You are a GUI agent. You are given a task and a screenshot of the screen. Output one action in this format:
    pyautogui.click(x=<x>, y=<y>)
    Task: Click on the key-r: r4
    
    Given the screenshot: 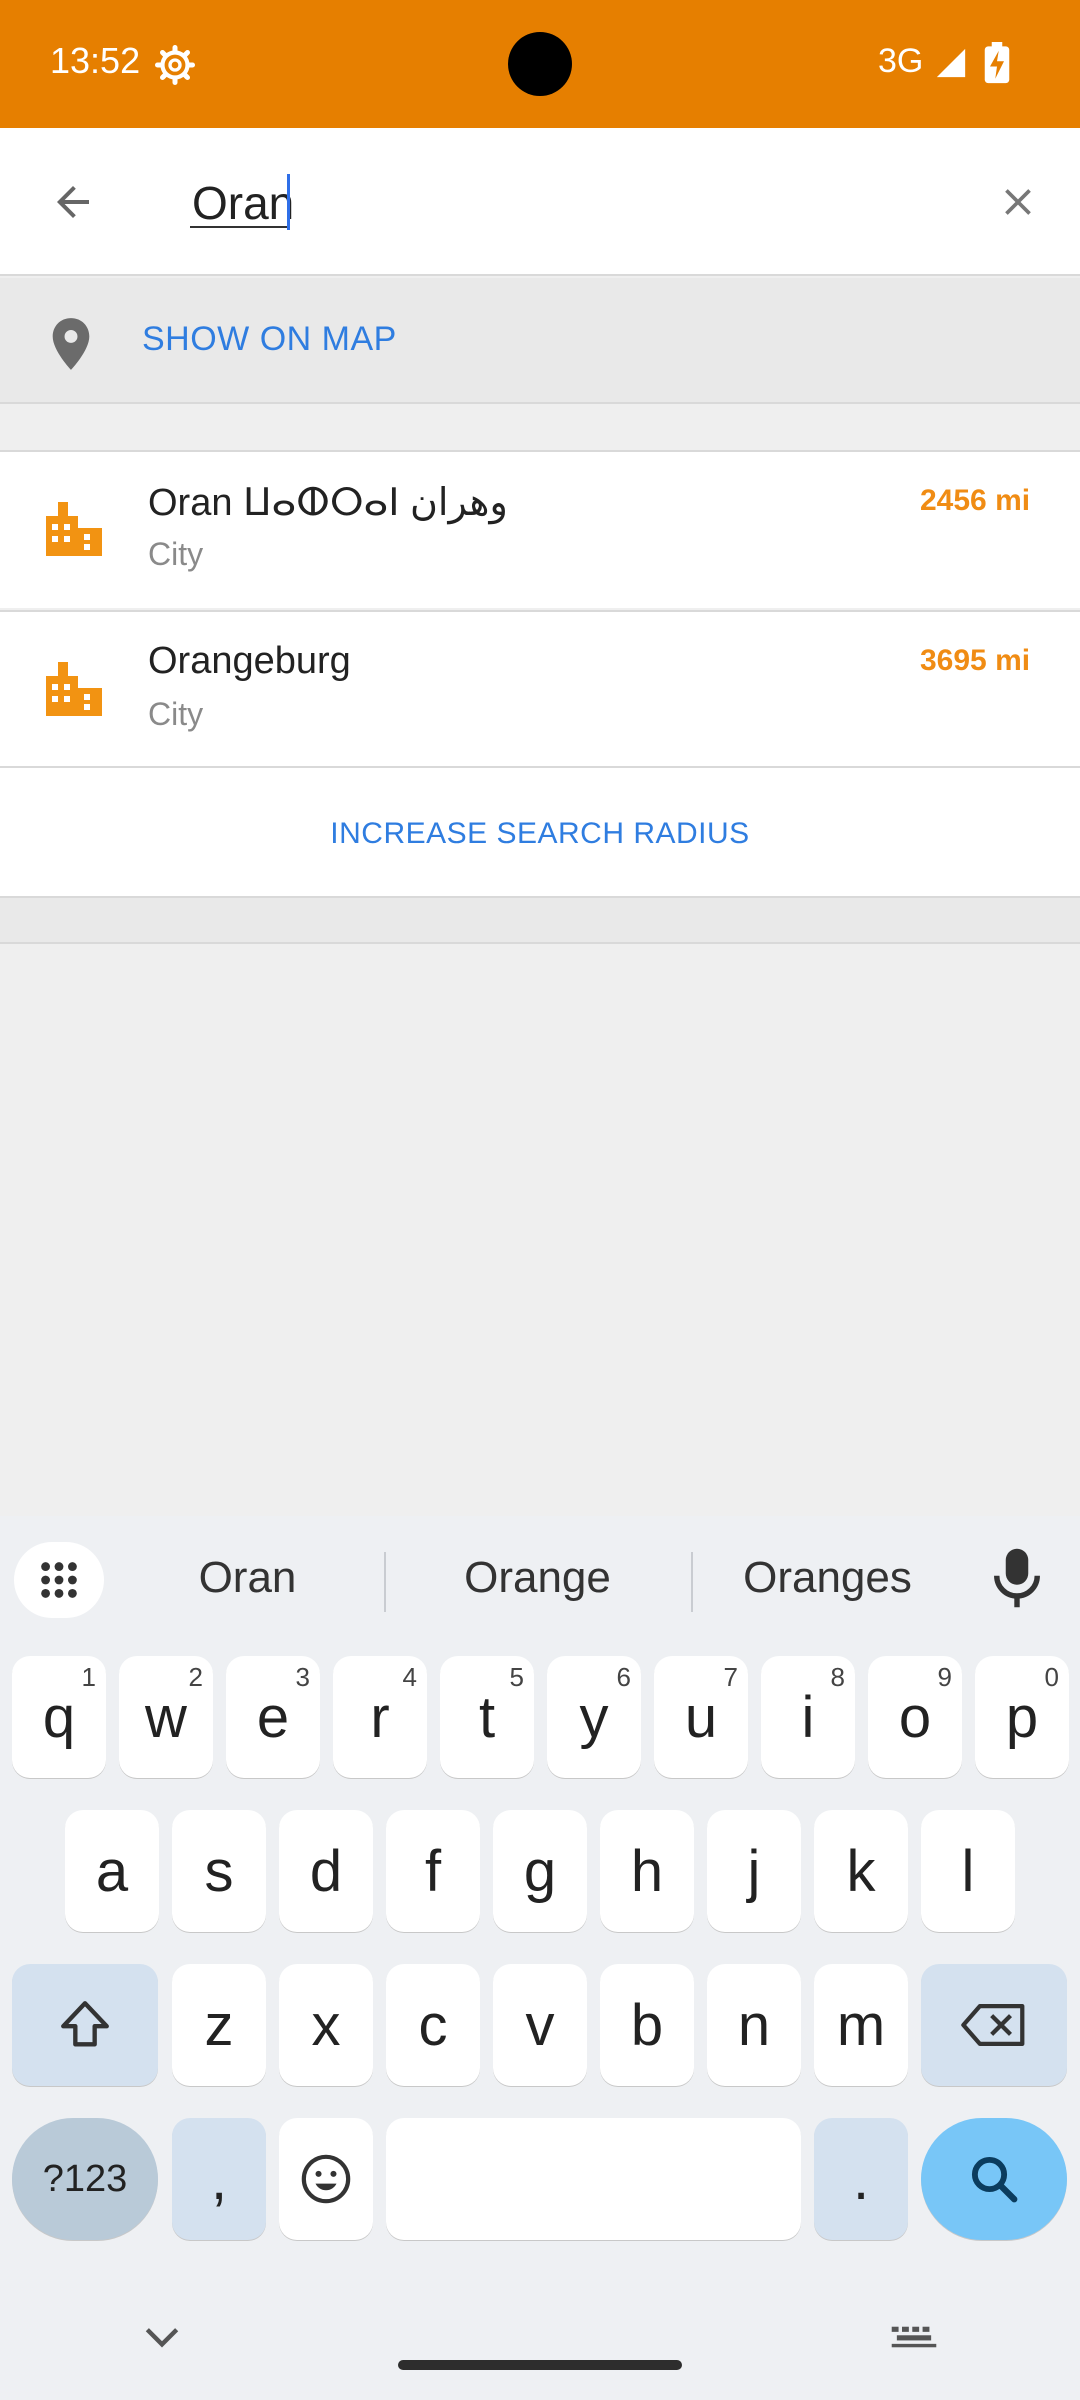 What is the action you would take?
    pyautogui.click(x=380, y=1717)
    